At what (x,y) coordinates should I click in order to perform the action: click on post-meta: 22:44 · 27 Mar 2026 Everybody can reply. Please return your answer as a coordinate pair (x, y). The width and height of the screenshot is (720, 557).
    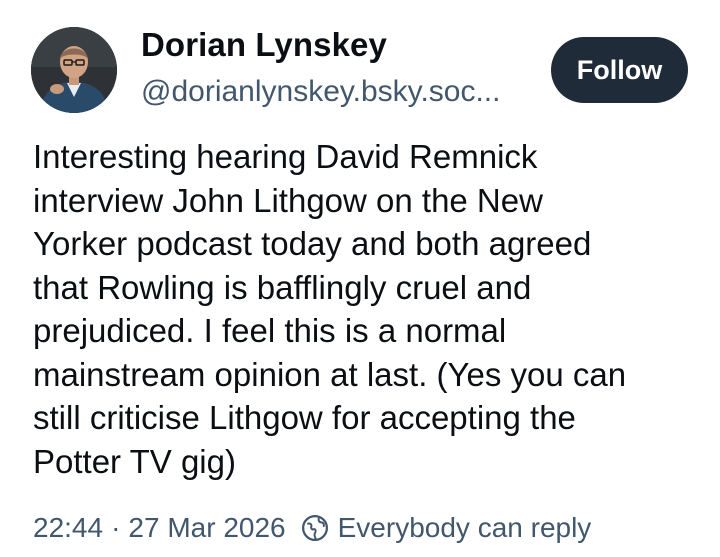
    Looking at the image, I should click on (312, 528).